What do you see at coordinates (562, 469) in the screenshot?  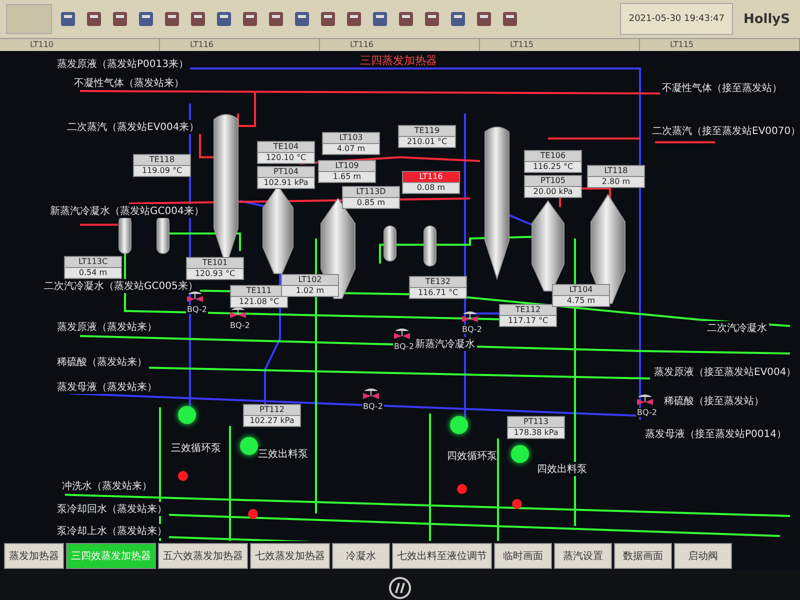 I see `pump-label: 四效出料泵` at bounding box center [562, 469].